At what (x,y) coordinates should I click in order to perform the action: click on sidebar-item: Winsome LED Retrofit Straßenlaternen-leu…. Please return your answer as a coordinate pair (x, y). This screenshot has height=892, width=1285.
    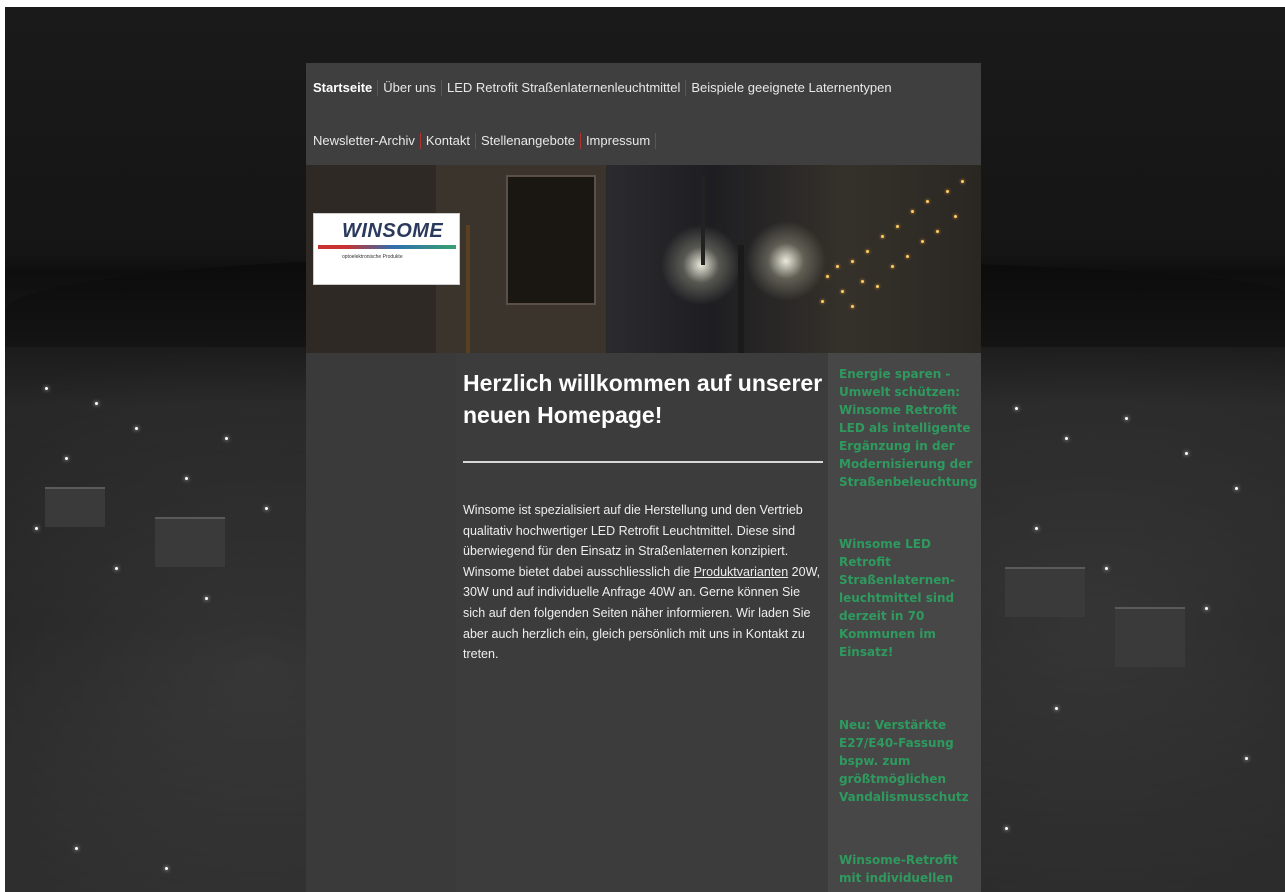
    Looking at the image, I should click on (897, 598).